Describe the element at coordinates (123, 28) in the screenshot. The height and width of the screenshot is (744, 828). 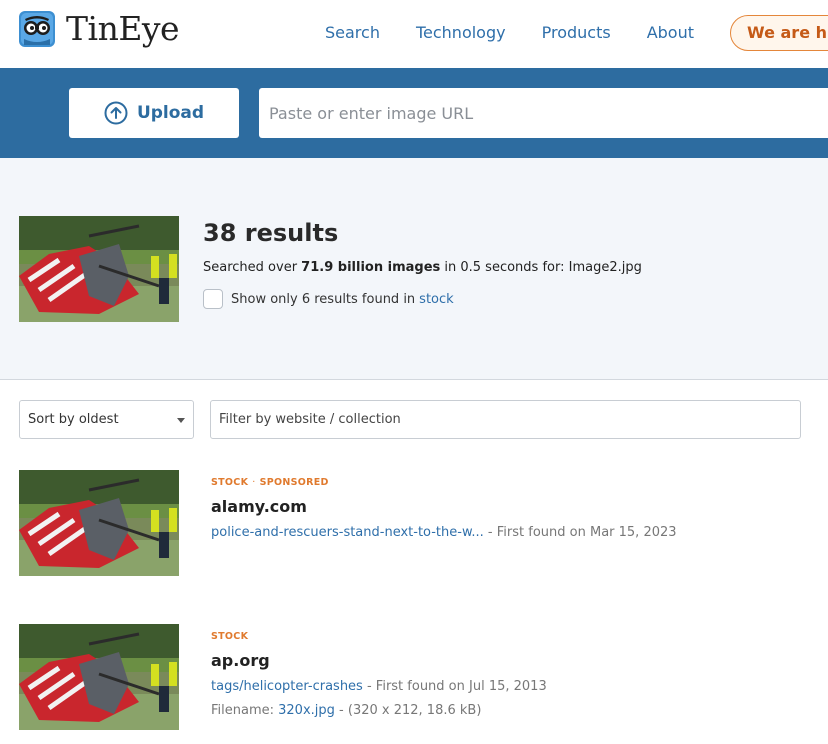
I see `brand-name: TinEye` at that location.